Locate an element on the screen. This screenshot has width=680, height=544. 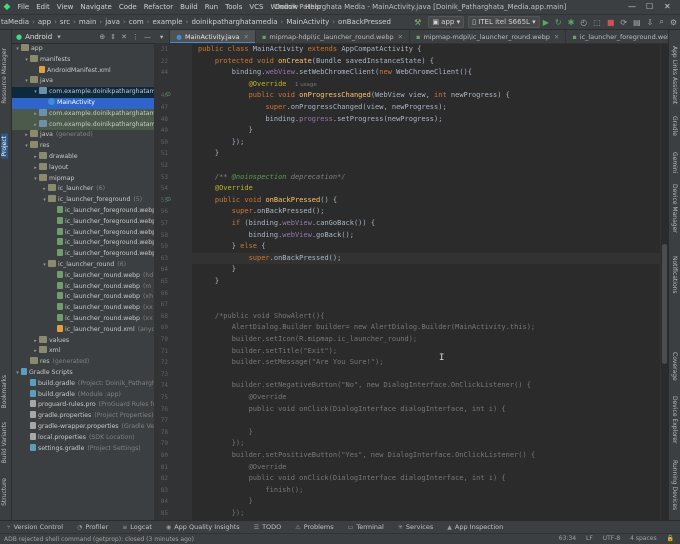
breadcrumb-item: example is located at coordinates (167, 22).